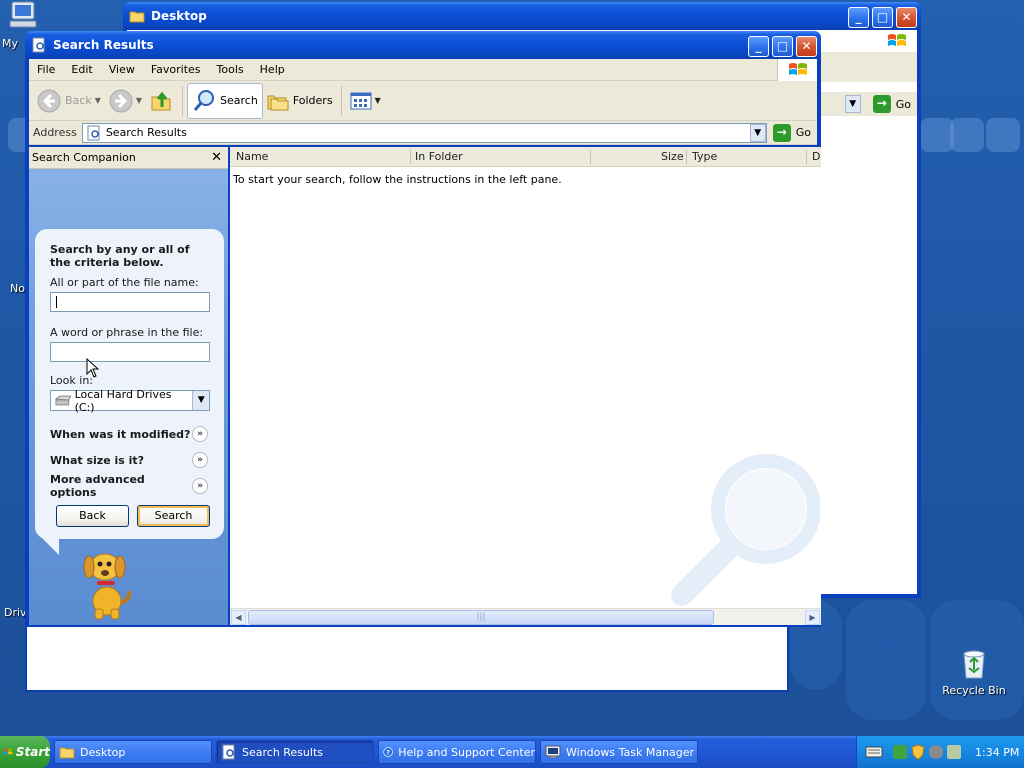 Image resolution: width=1024 pixels, height=768 pixels. What do you see at coordinates (130, 302) in the screenshot?
I see `filename-input` at bounding box center [130, 302].